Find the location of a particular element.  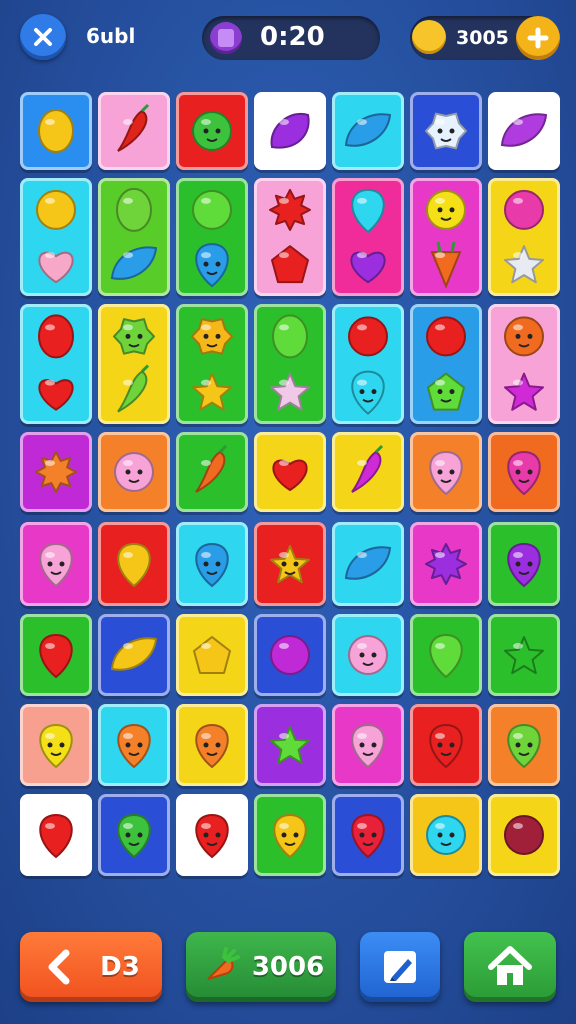

splat-icon is located at coordinates (446, 564).